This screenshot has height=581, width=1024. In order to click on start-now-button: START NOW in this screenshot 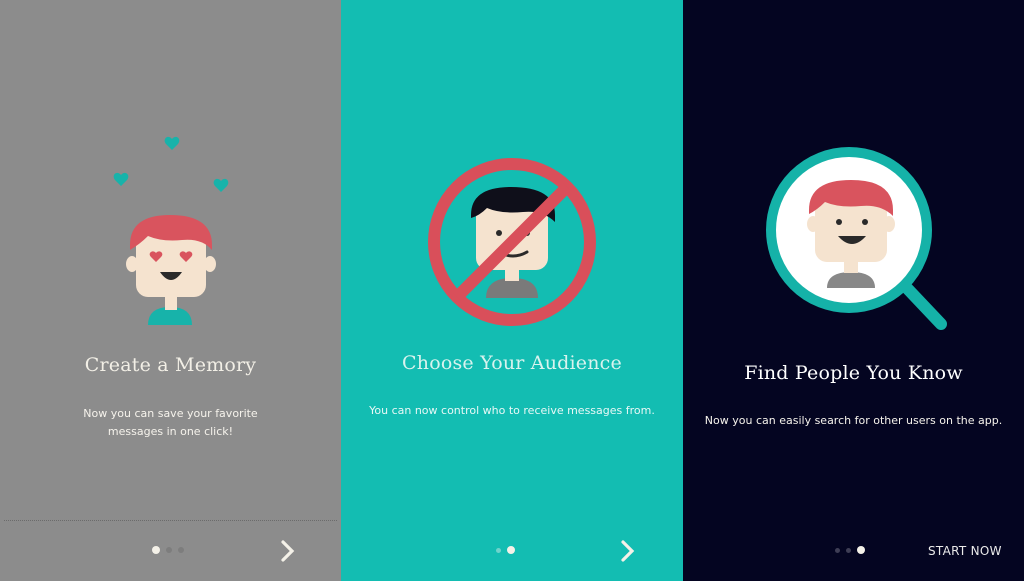, I will do `click(965, 551)`.